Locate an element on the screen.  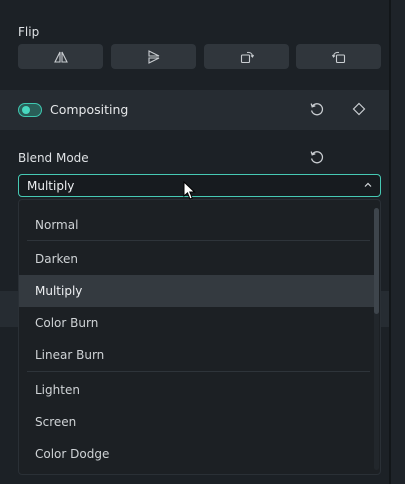
blend-mode-label: Blend Mode is located at coordinates (53, 158).